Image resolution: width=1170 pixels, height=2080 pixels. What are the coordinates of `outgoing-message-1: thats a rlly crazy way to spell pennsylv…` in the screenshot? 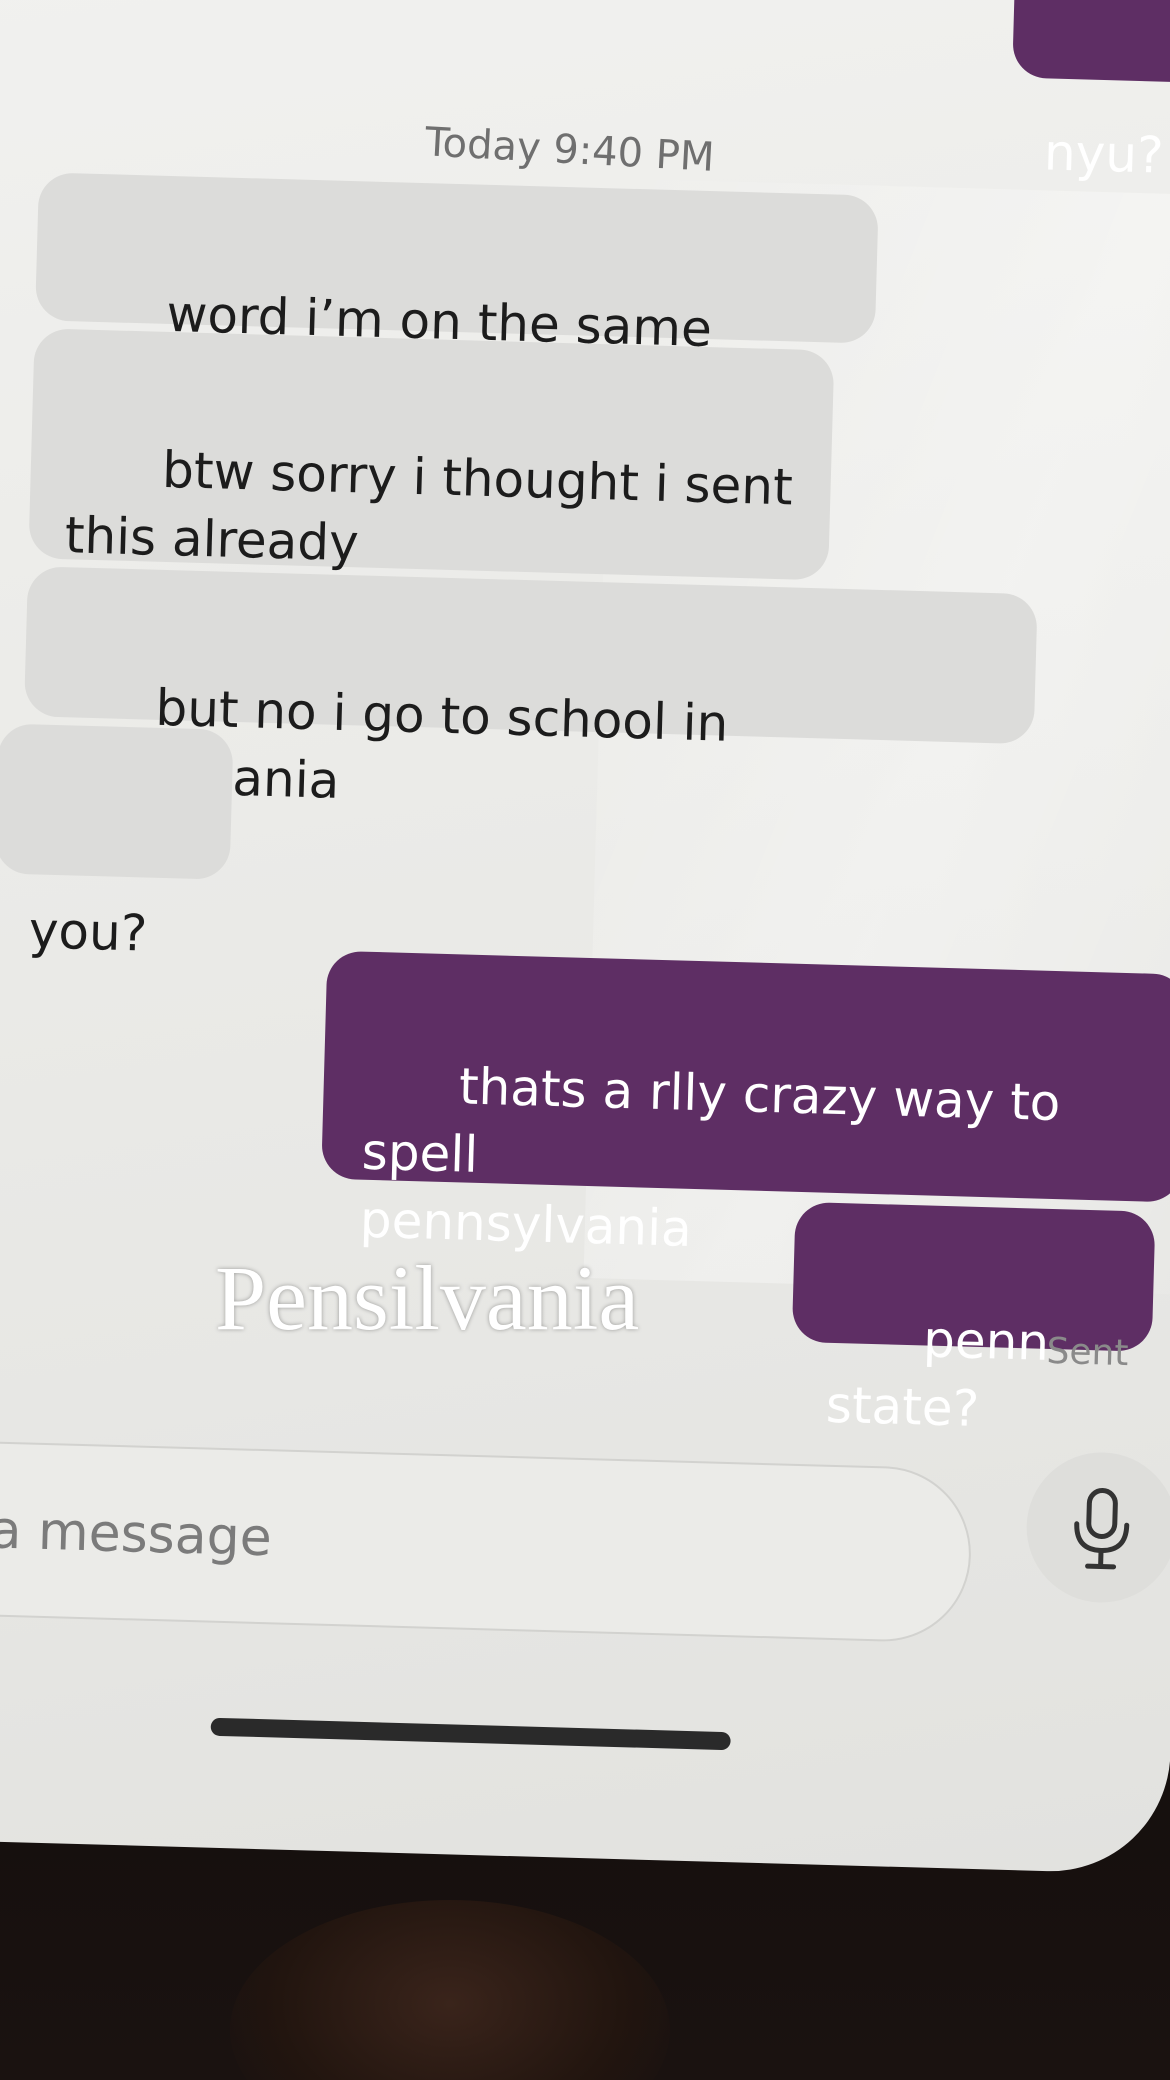 It's located at (745, 1104).